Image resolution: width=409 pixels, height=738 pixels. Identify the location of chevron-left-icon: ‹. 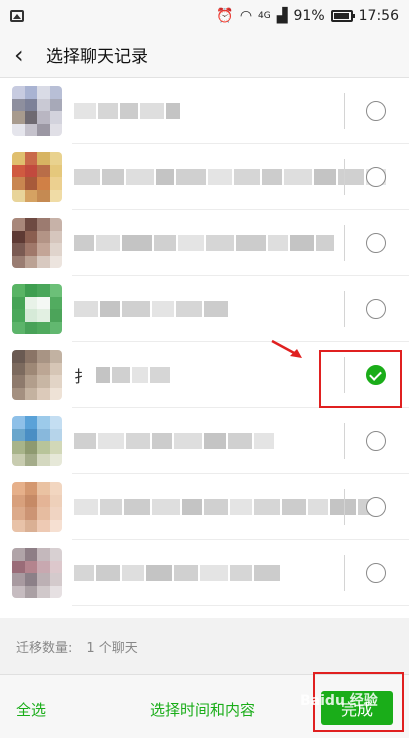
(26, 55).